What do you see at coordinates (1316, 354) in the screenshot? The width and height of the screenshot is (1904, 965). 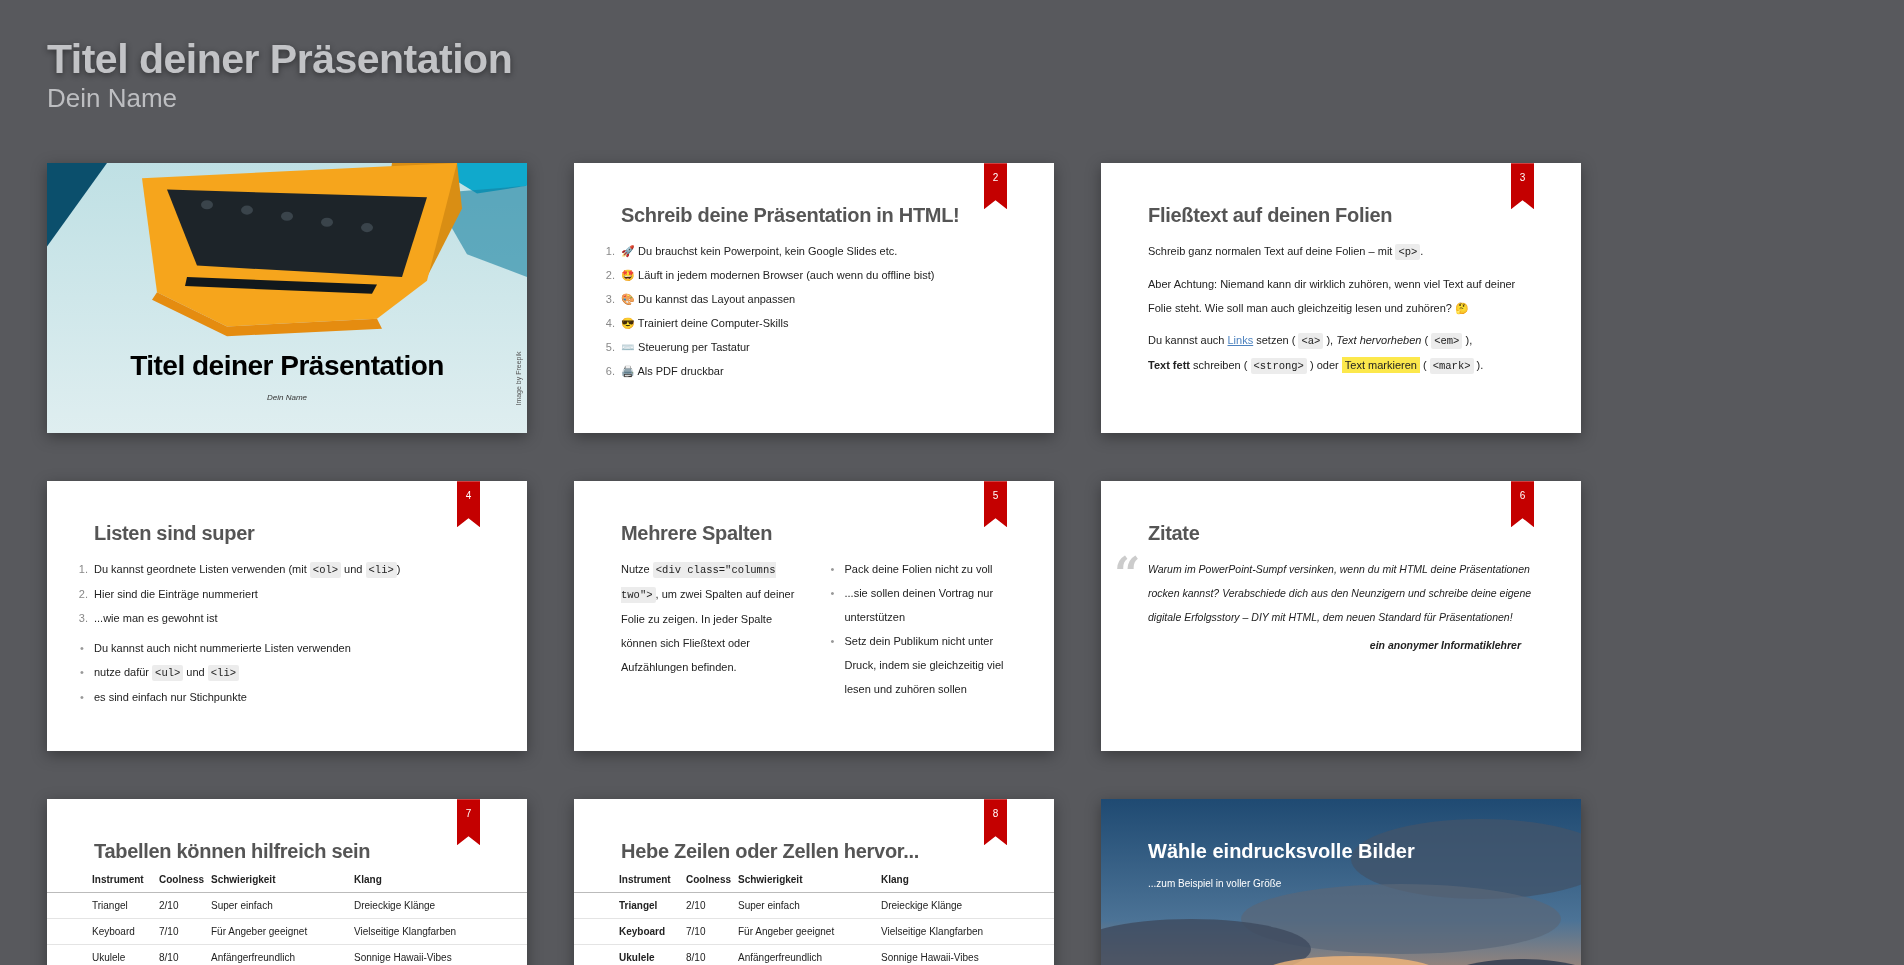 I see `paragraph: Du kannst auch Links setzen ( <a> ), Text hervorheben ( <em> ), Text fett schreiben ( <strong> ) oder Text markieren ( <mark> ).` at bounding box center [1316, 354].